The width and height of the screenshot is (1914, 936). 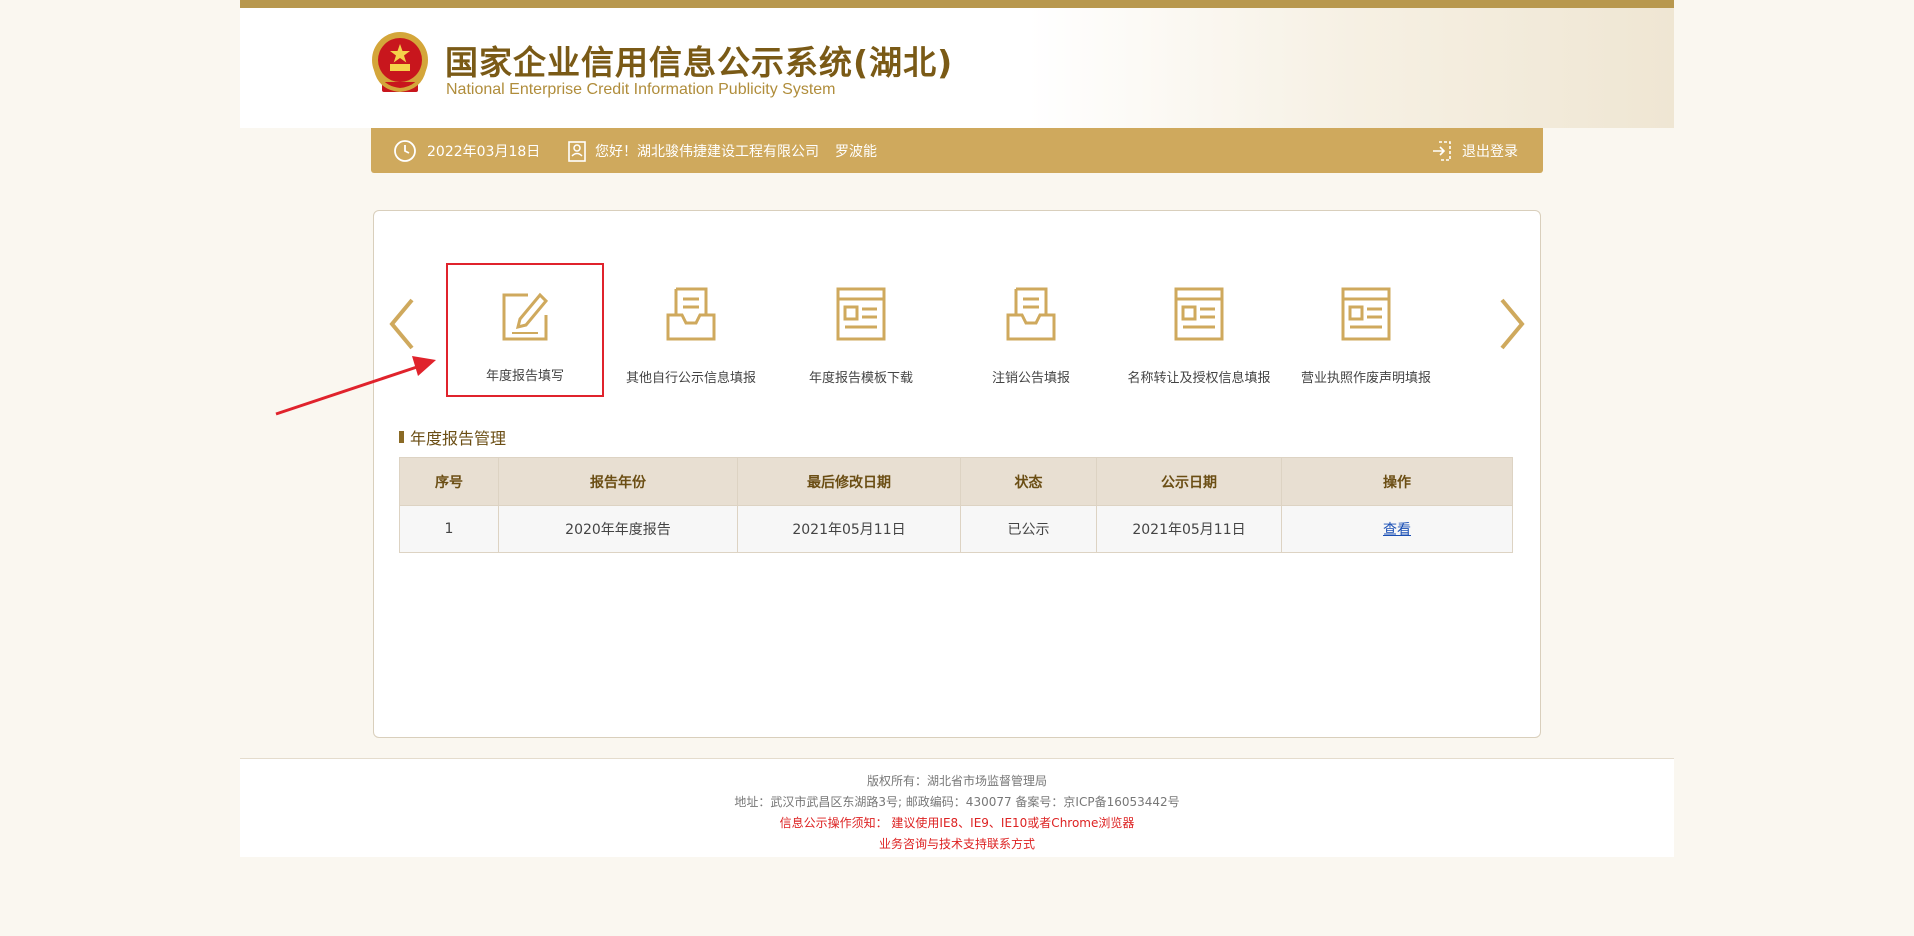 I want to click on menu-item-label: 营业执照作废声明填报, so click(x=1365, y=378).